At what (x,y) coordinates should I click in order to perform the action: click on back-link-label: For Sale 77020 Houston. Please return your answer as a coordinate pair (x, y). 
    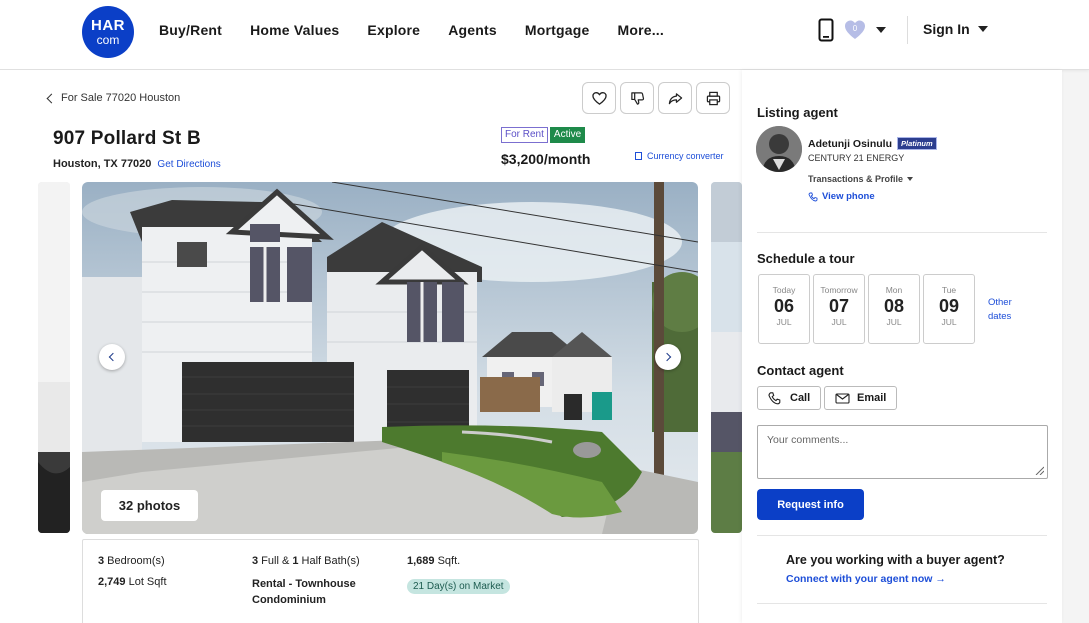
    Looking at the image, I should click on (121, 98).